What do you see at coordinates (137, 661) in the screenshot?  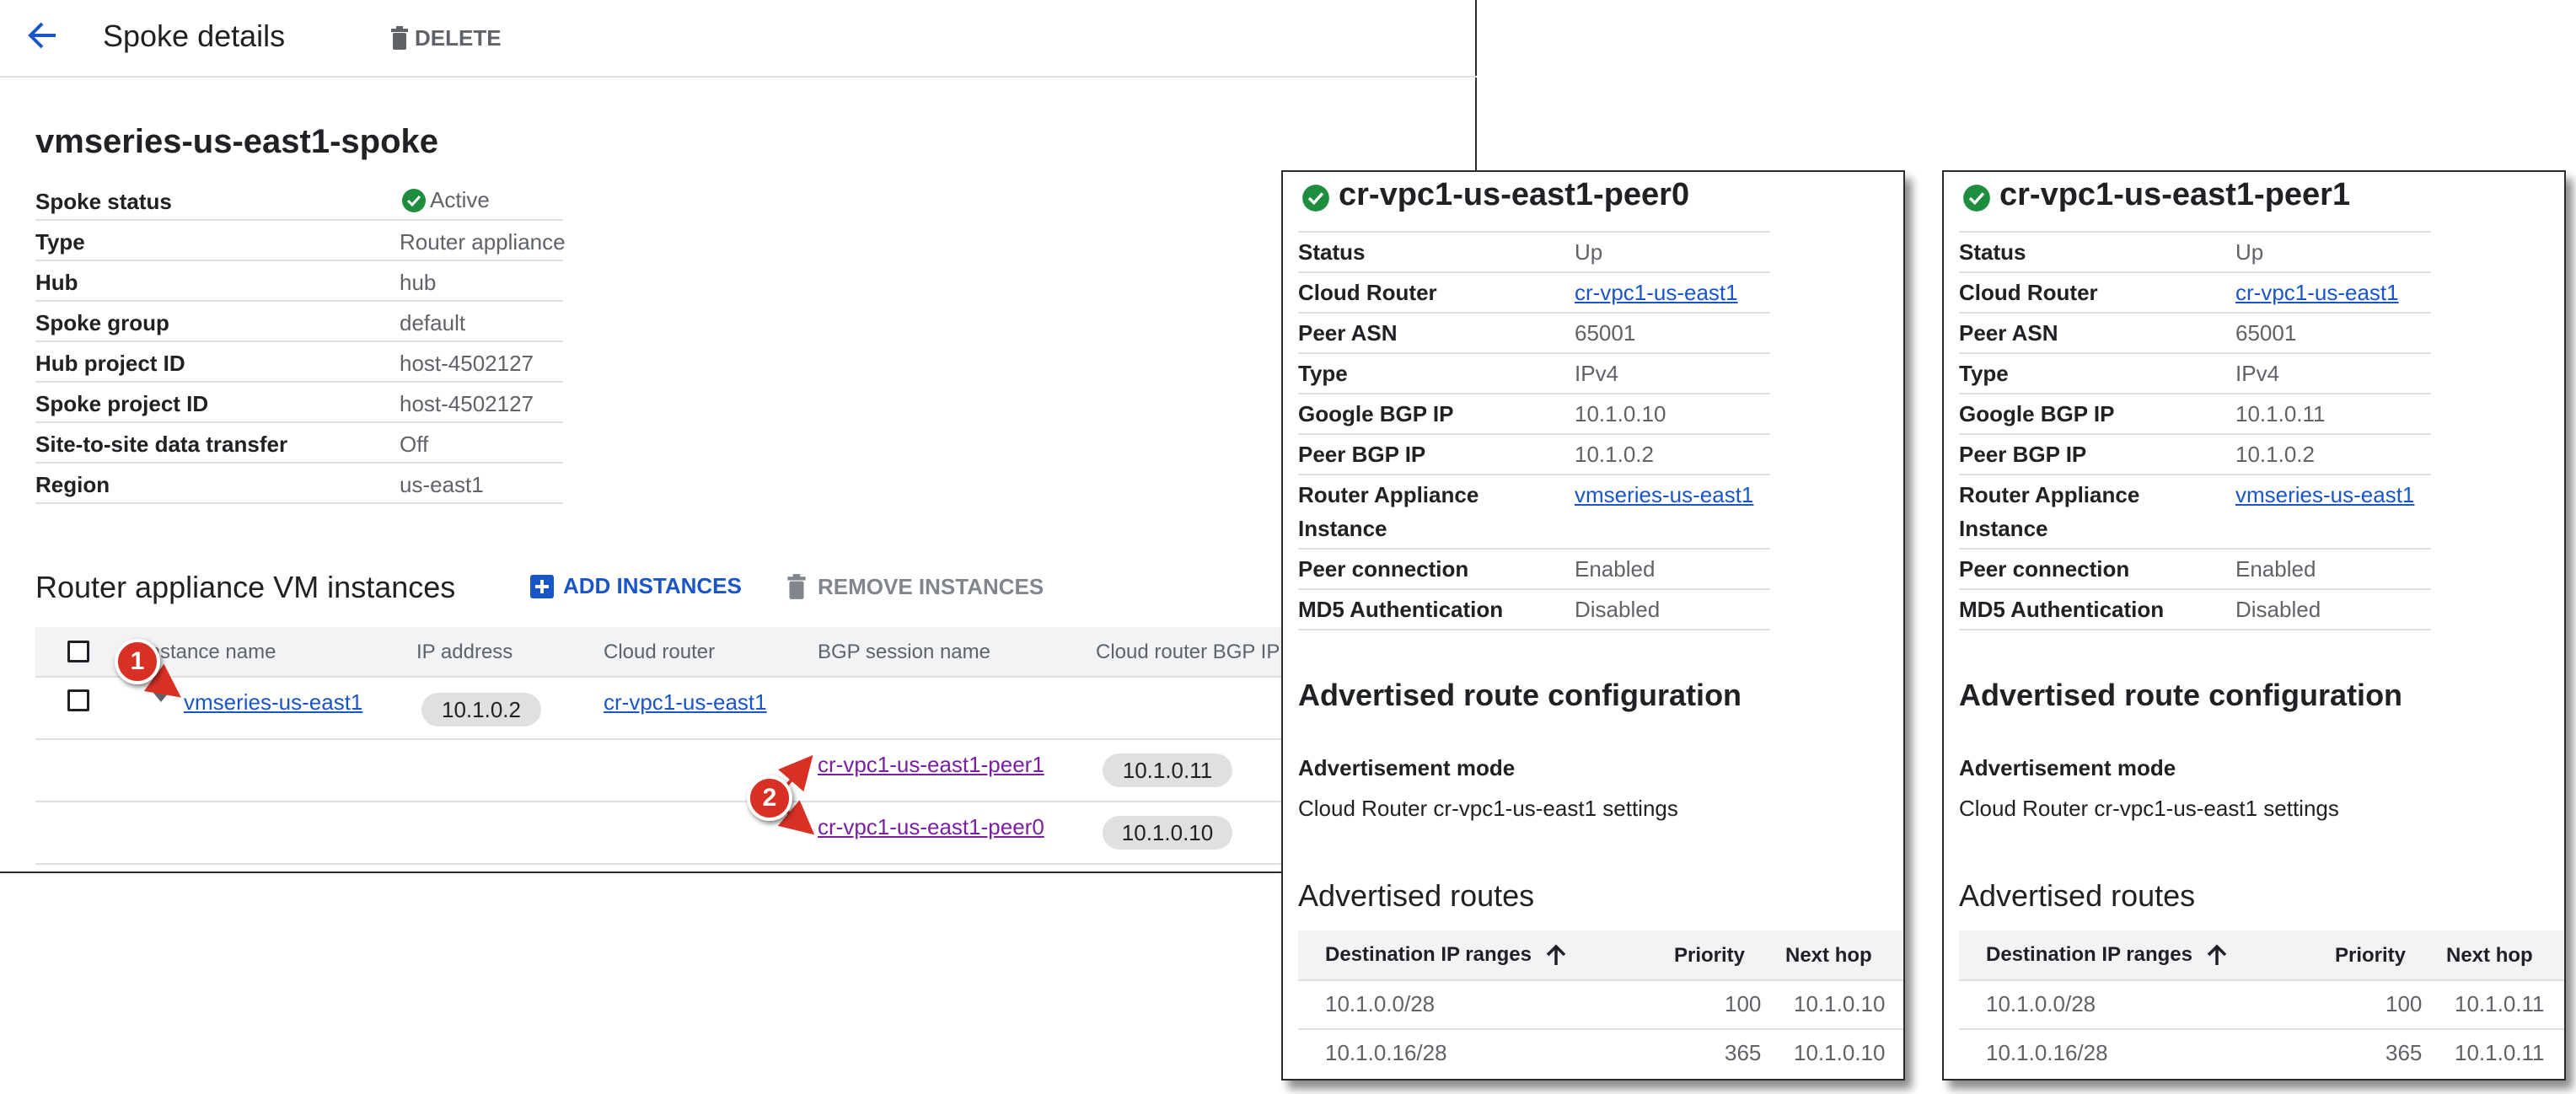 I see `callout-badge-1: 1` at bounding box center [137, 661].